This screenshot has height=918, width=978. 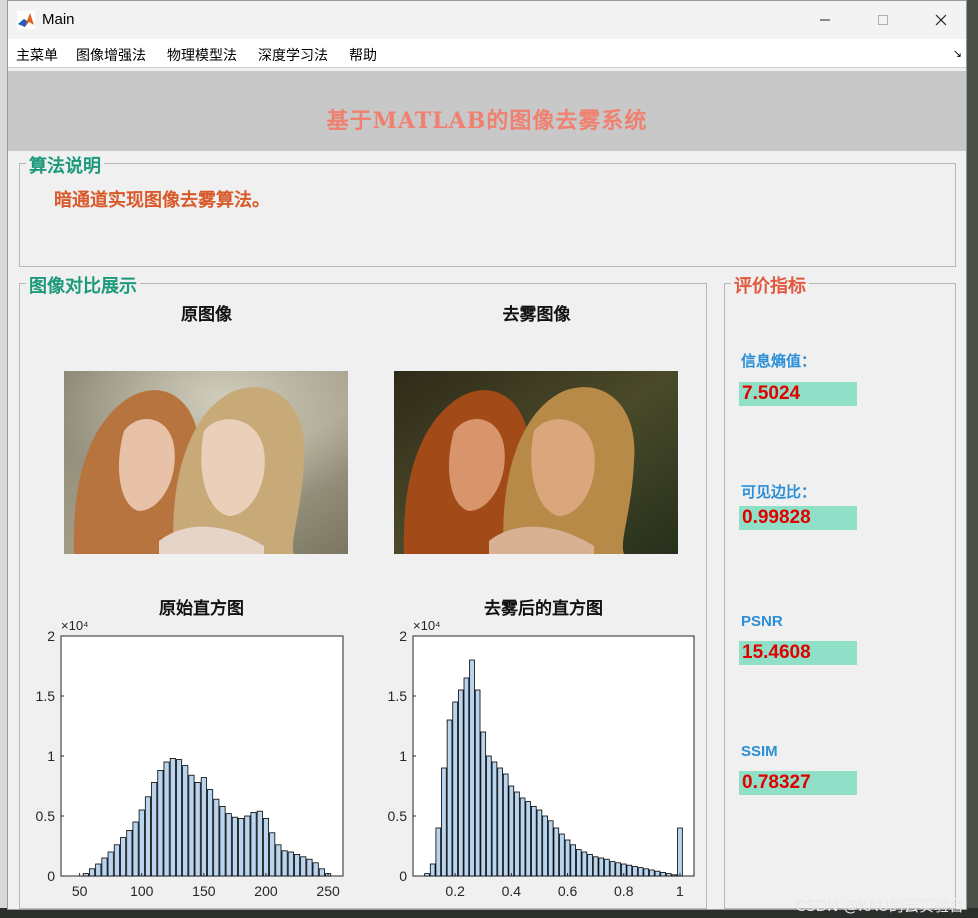 What do you see at coordinates (680, 891) in the screenshot?
I see `x-tick-label: 1` at bounding box center [680, 891].